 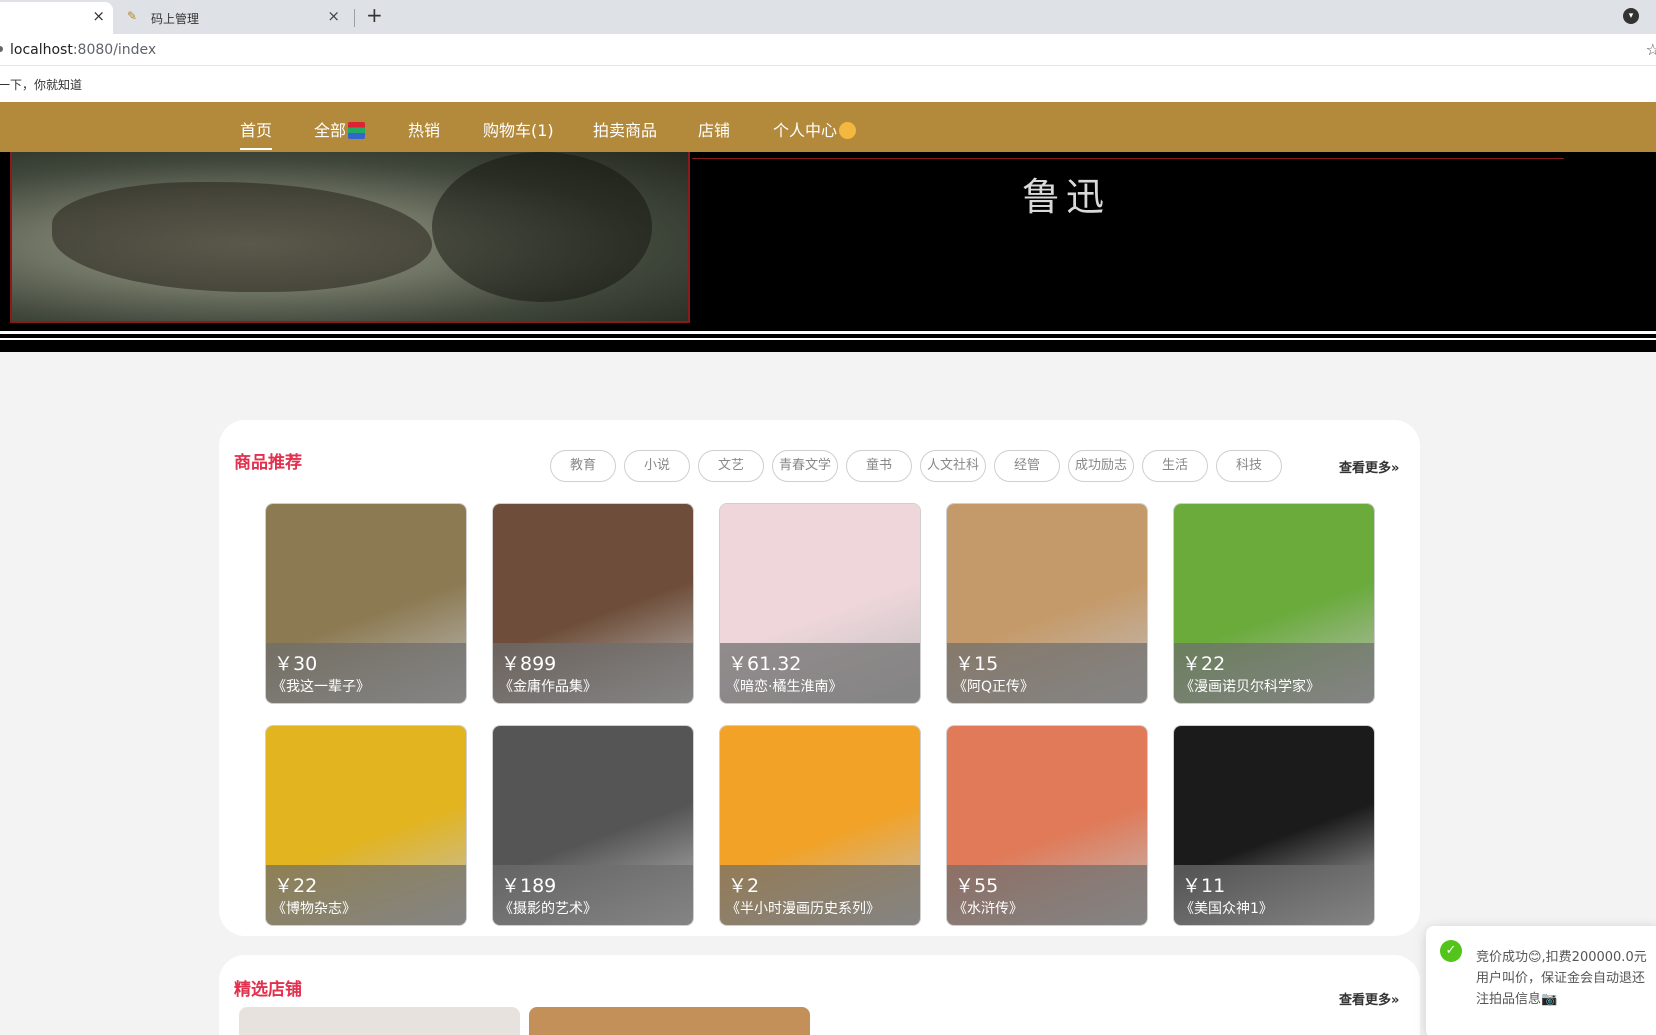 What do you see at coordinates (1274, 895) in the screenshot?
I see `product-info: ￥11 《美国众神1》` at bounding box center [1274, 895].